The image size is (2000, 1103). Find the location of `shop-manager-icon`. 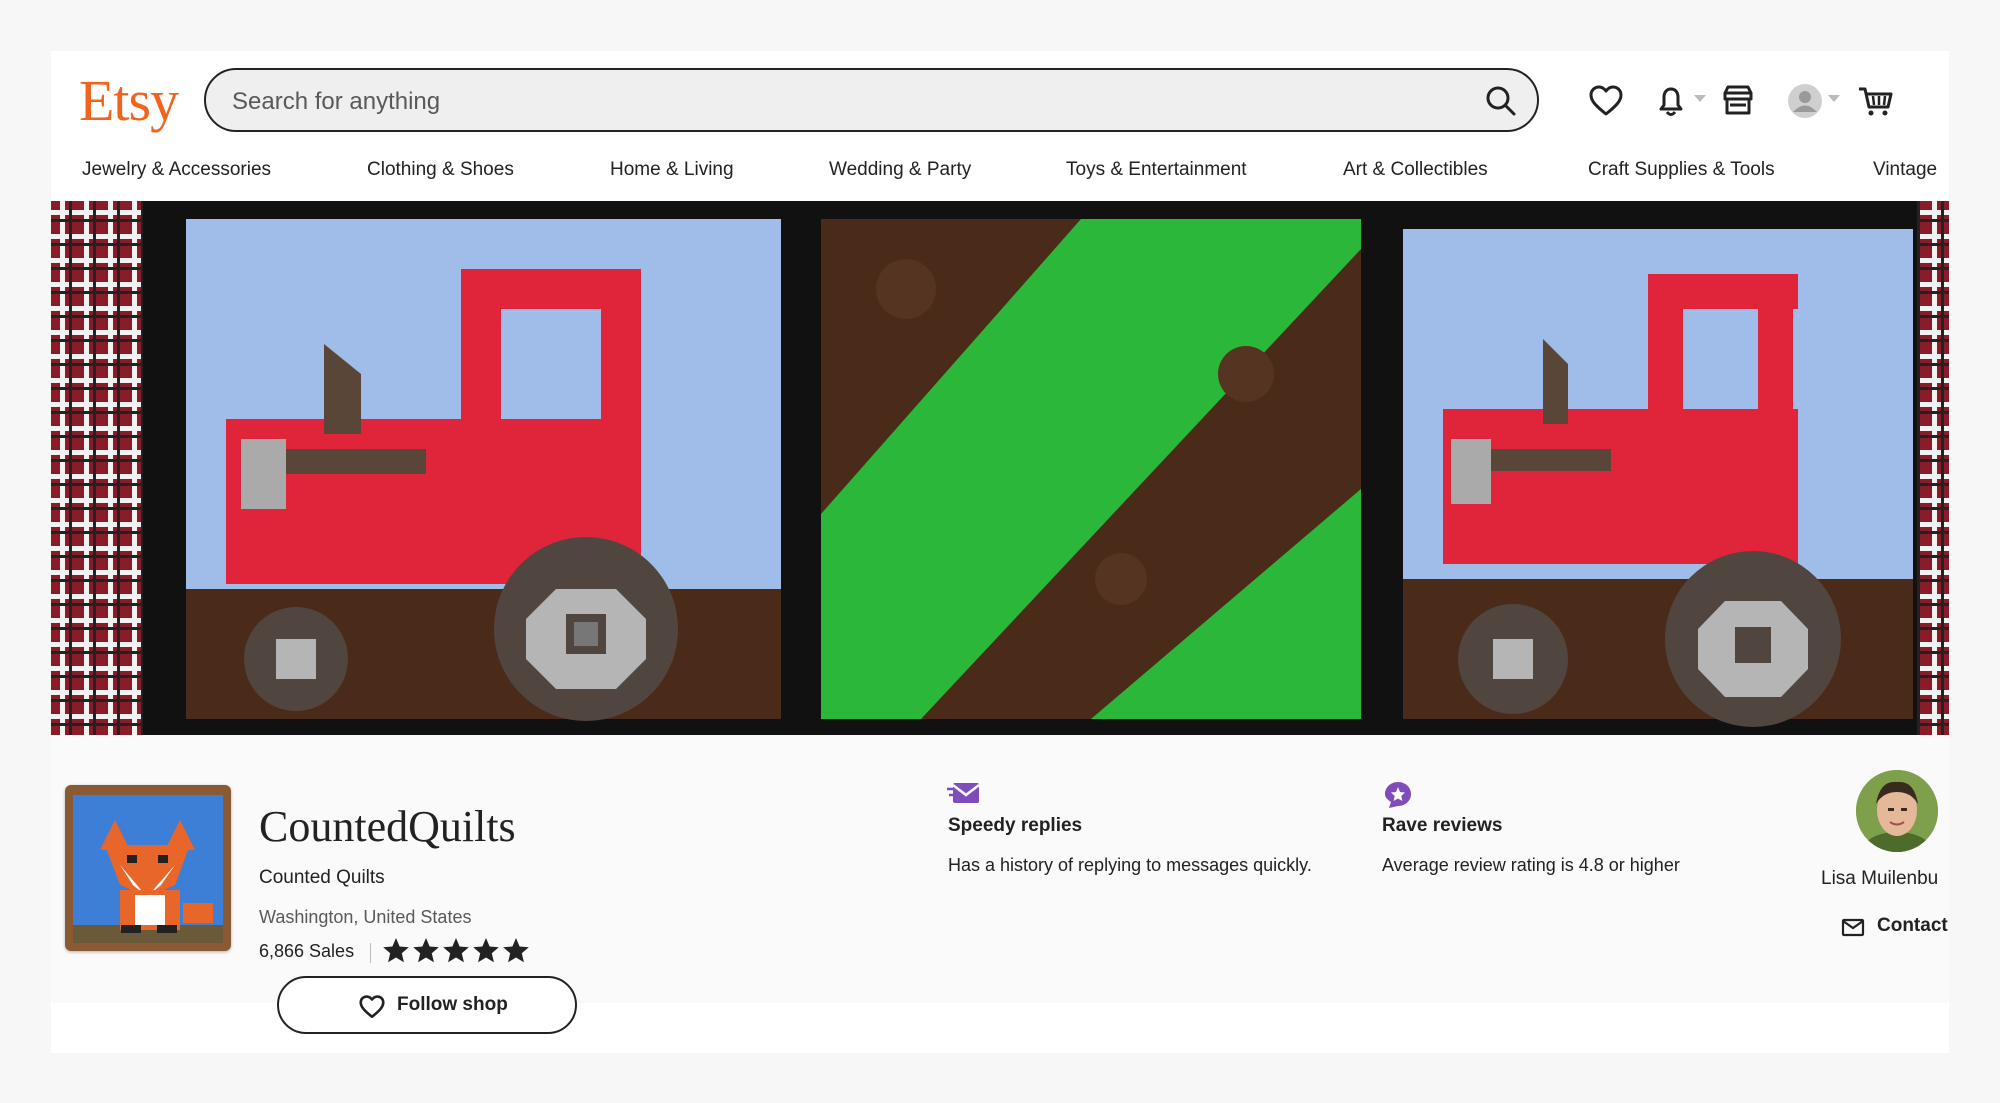

shop-manager-icon is located at coordinates (1738, 101).